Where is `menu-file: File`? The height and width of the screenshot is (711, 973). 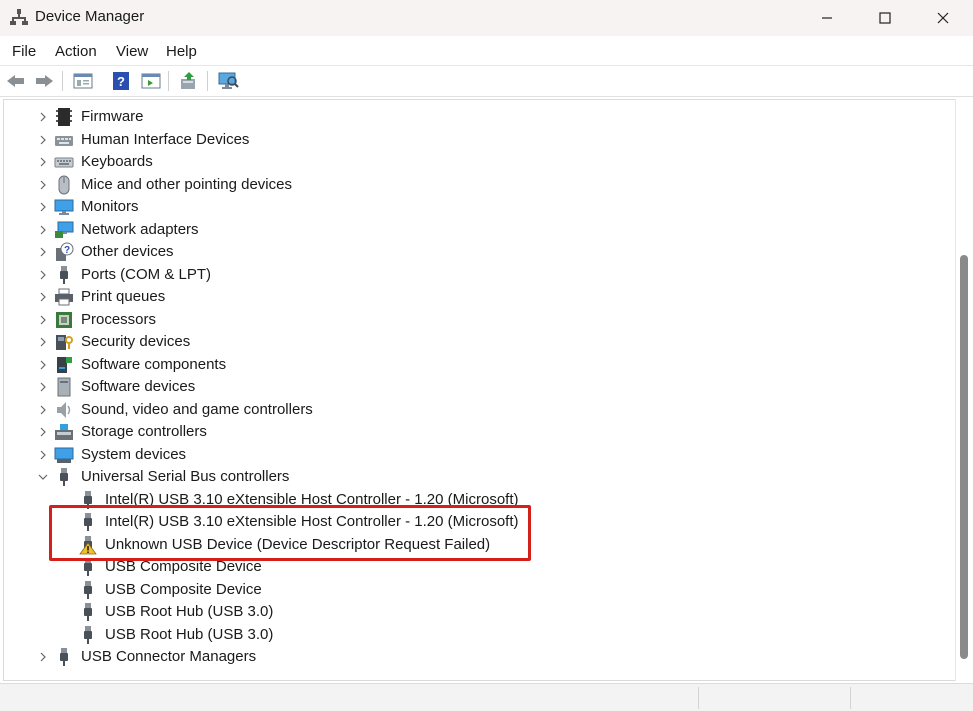
menu-file: File is located at coordinates (24, 51).